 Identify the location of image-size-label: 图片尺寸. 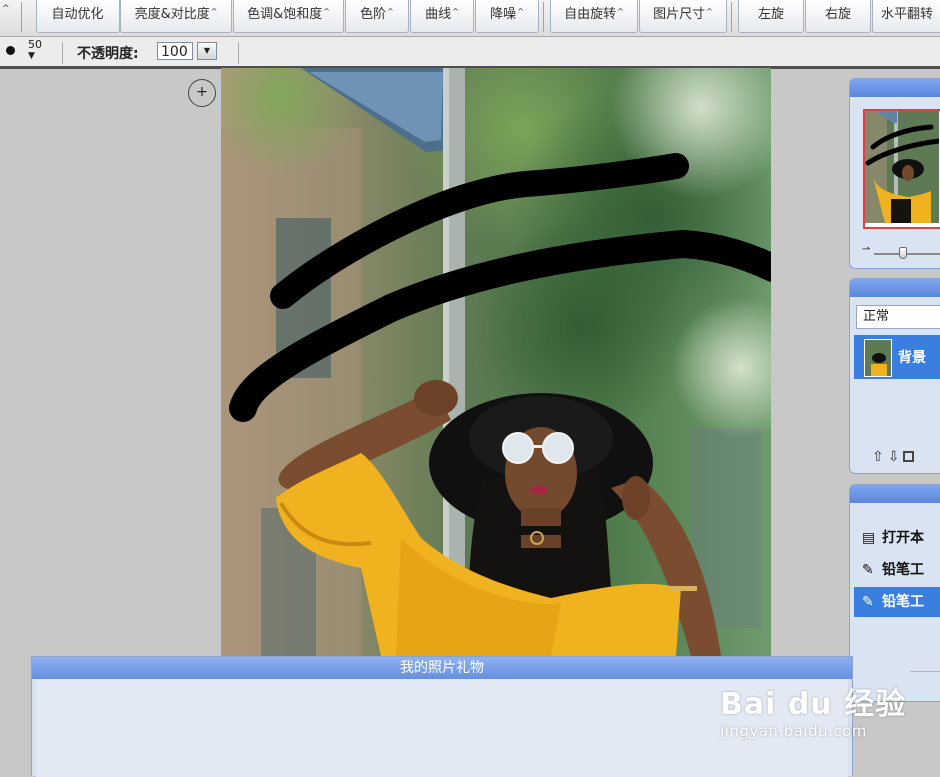
(679, 14).